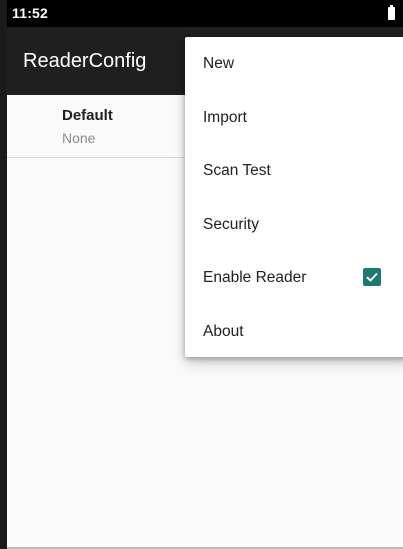 Image resolution: width=403 pixels, height=549 pixels. I want to click on menu-item-label: New, so click(219, 63).